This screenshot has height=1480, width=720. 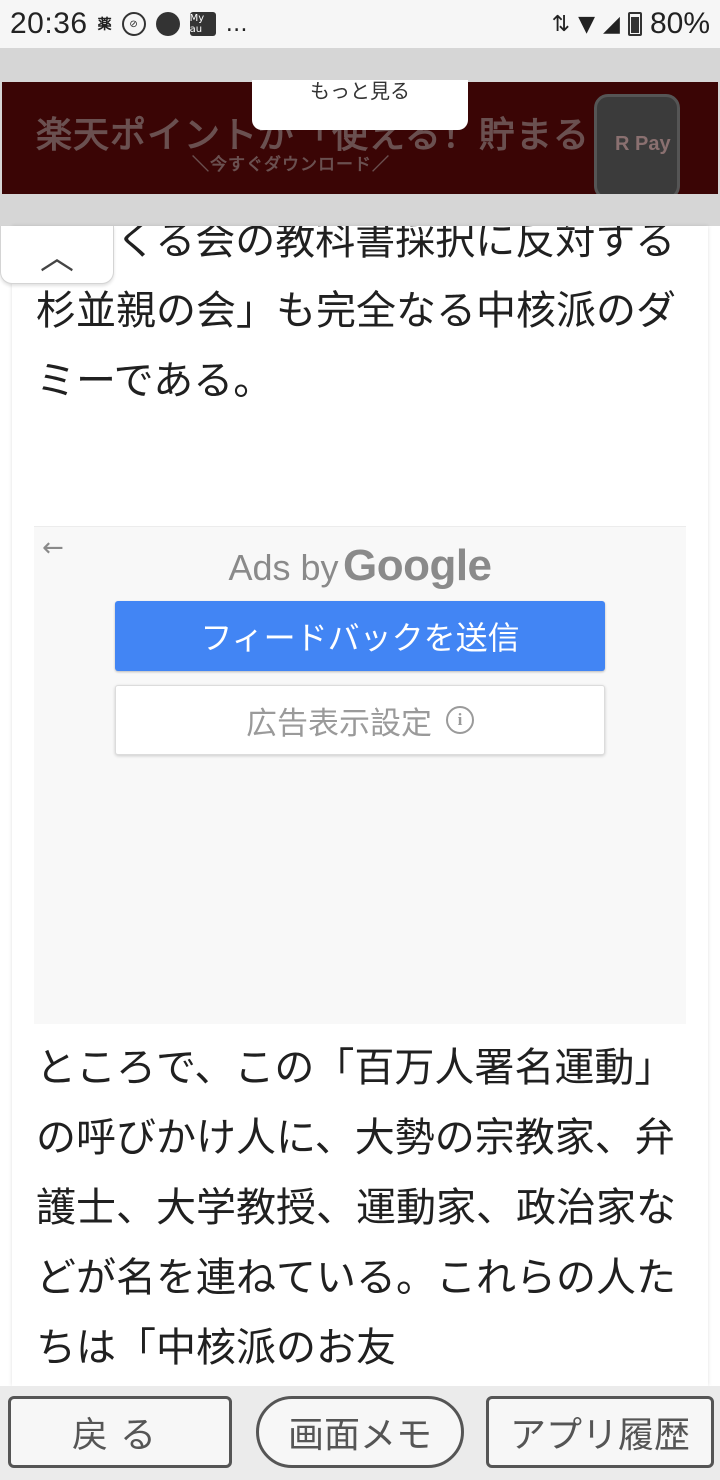 I want to click on banner-subline: ＼今すぐダウンロード／, so click(x=291, y=165).